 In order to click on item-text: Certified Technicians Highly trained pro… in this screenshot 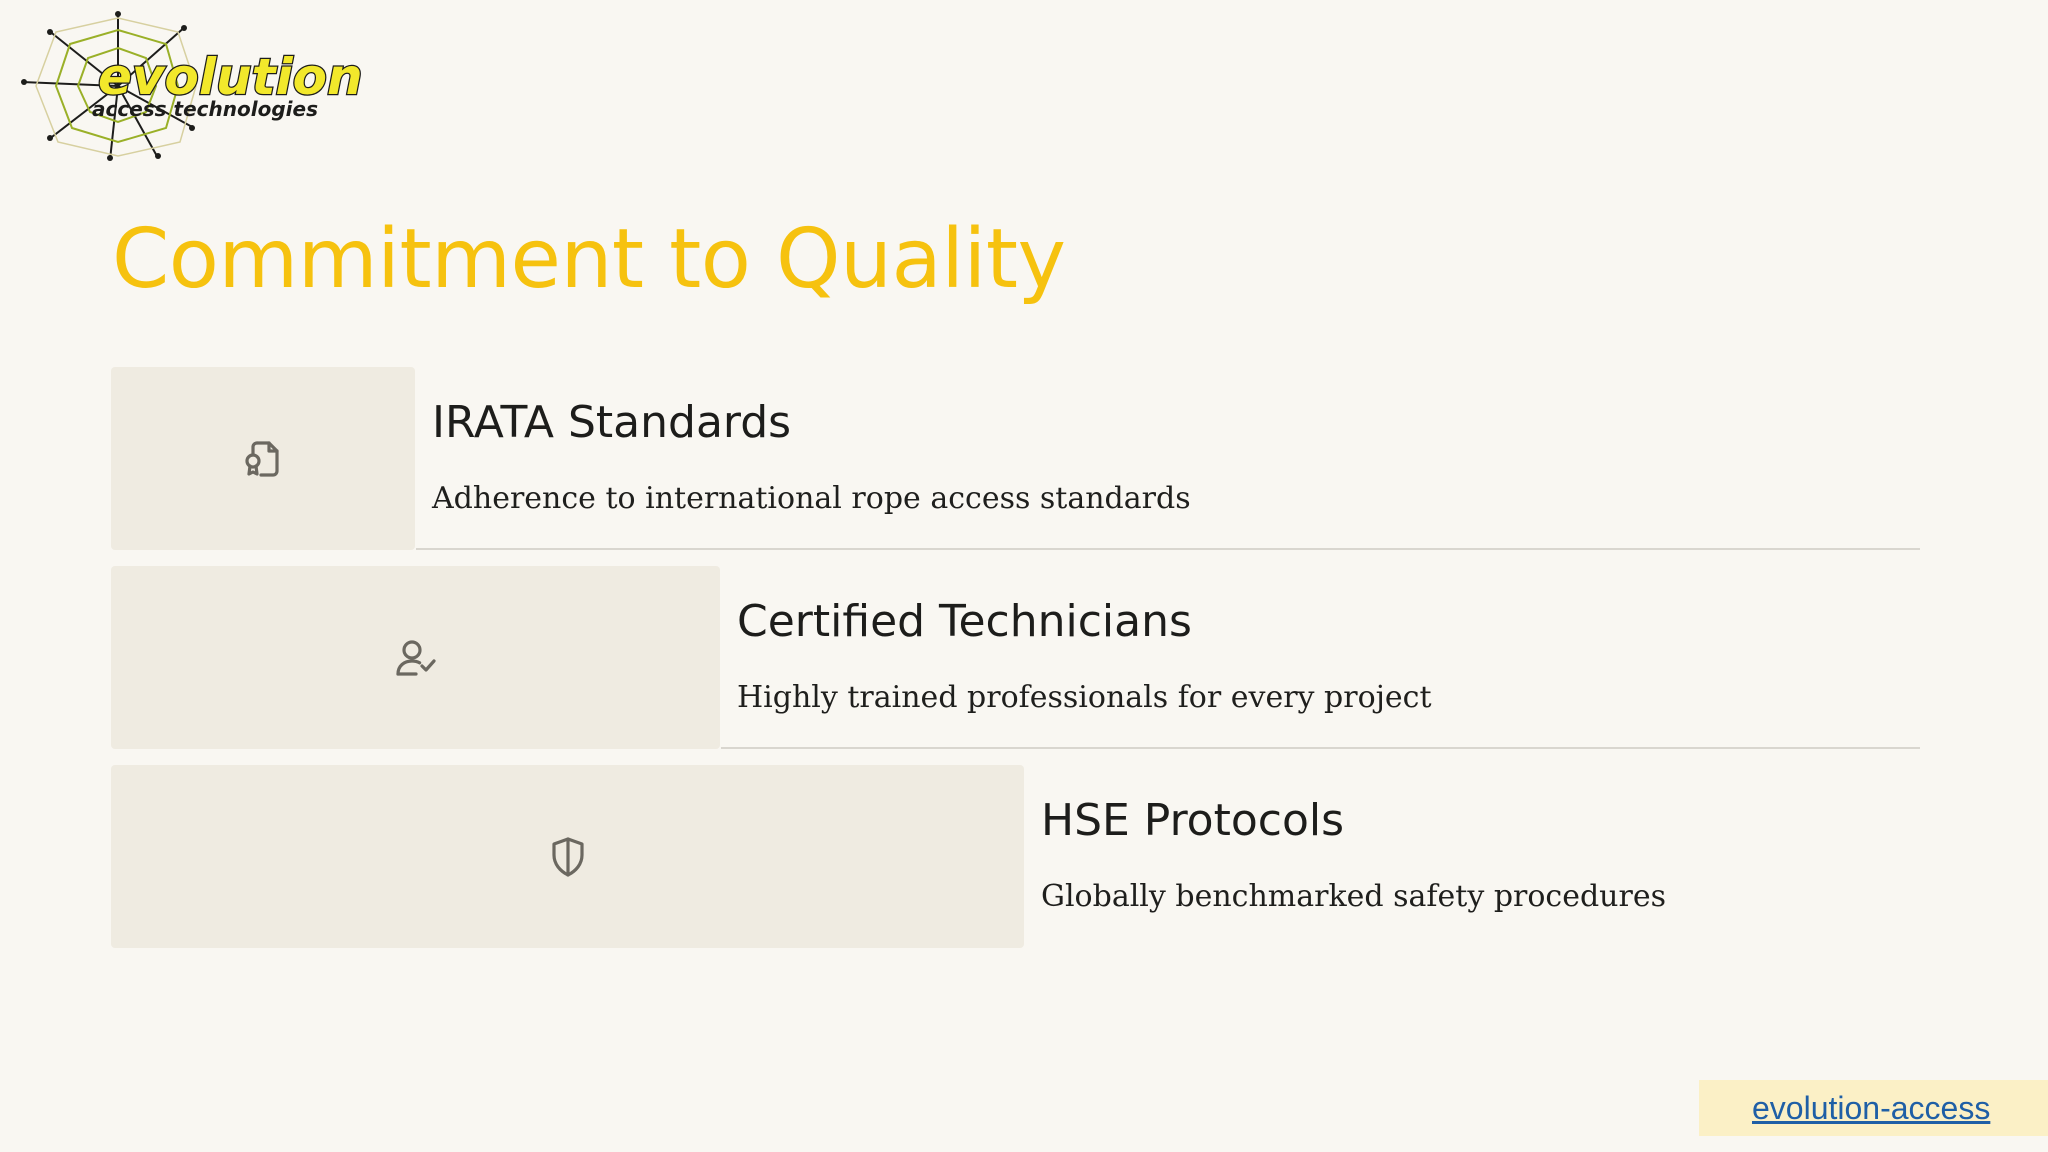, I will do `click(1320, 657)`.